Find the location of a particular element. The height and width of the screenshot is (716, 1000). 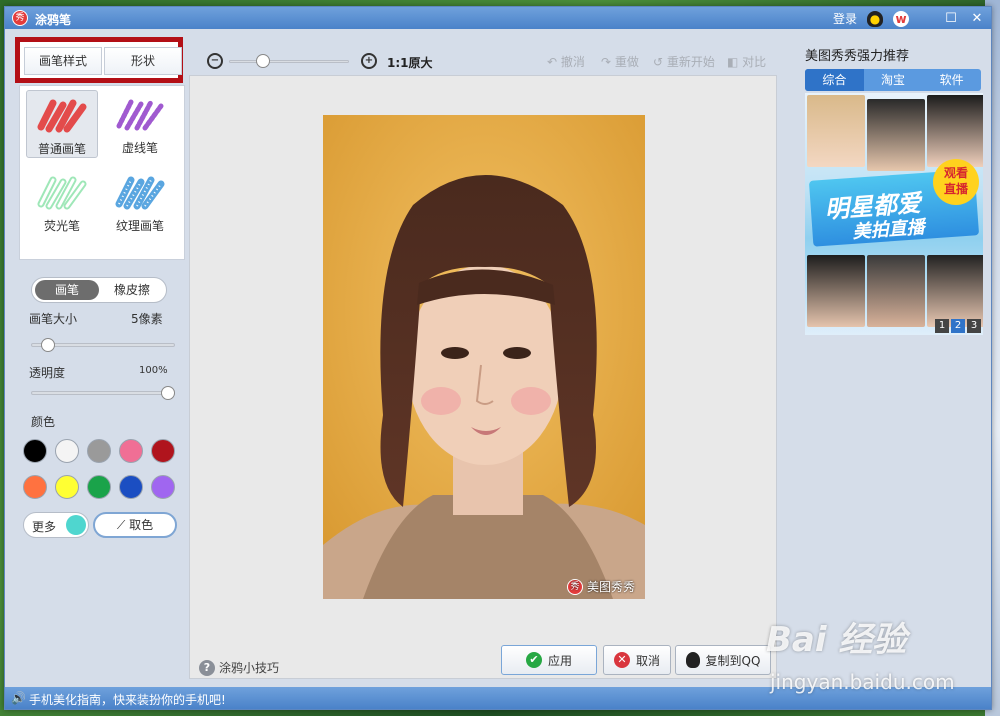

brush-size-value: 5像素 is located at coordinates (147, 319).